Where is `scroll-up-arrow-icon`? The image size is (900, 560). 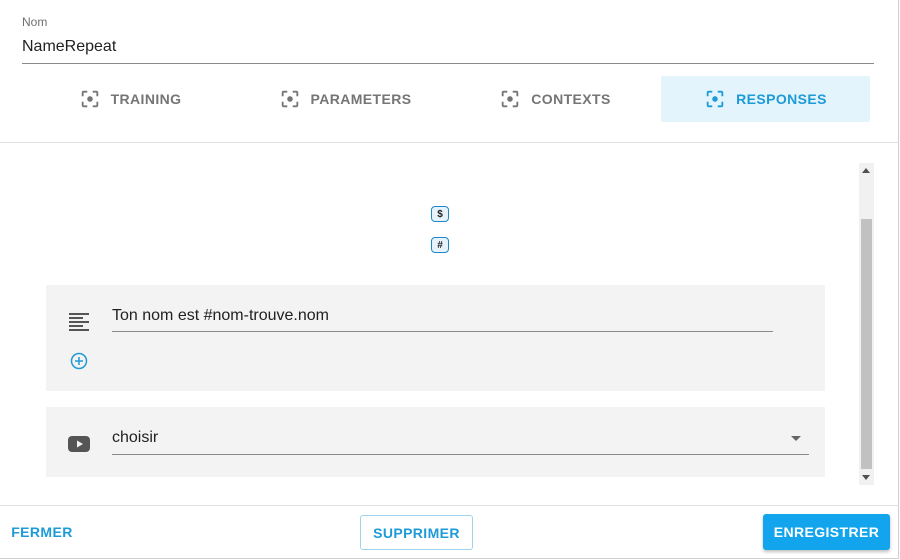 scroll-up-arrow-icon is located at coordinates (866, 170).